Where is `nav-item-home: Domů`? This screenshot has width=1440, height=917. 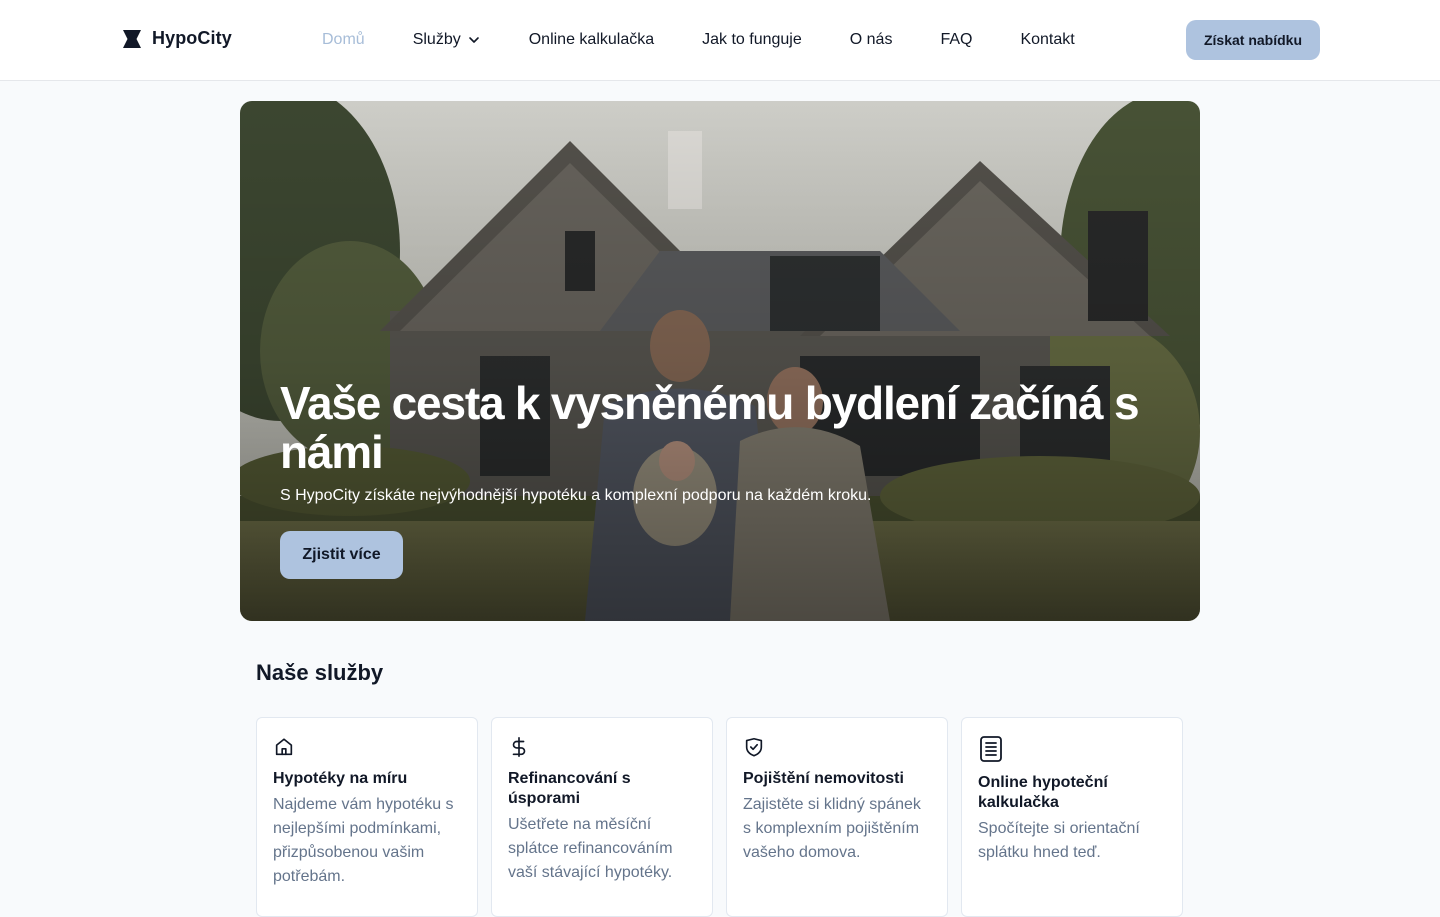 nav-item-home: Domů is located at coordinates (343, 40).